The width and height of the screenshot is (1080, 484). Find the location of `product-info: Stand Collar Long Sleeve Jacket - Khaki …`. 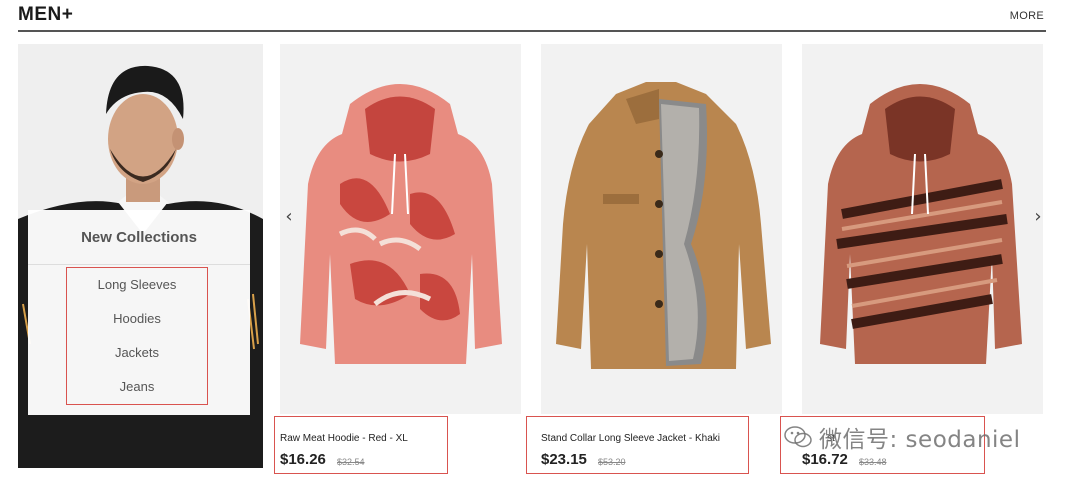

product-info: Stand Collar Long Sleeve Jacket - Khaki … is located at coordinates (637, 445).